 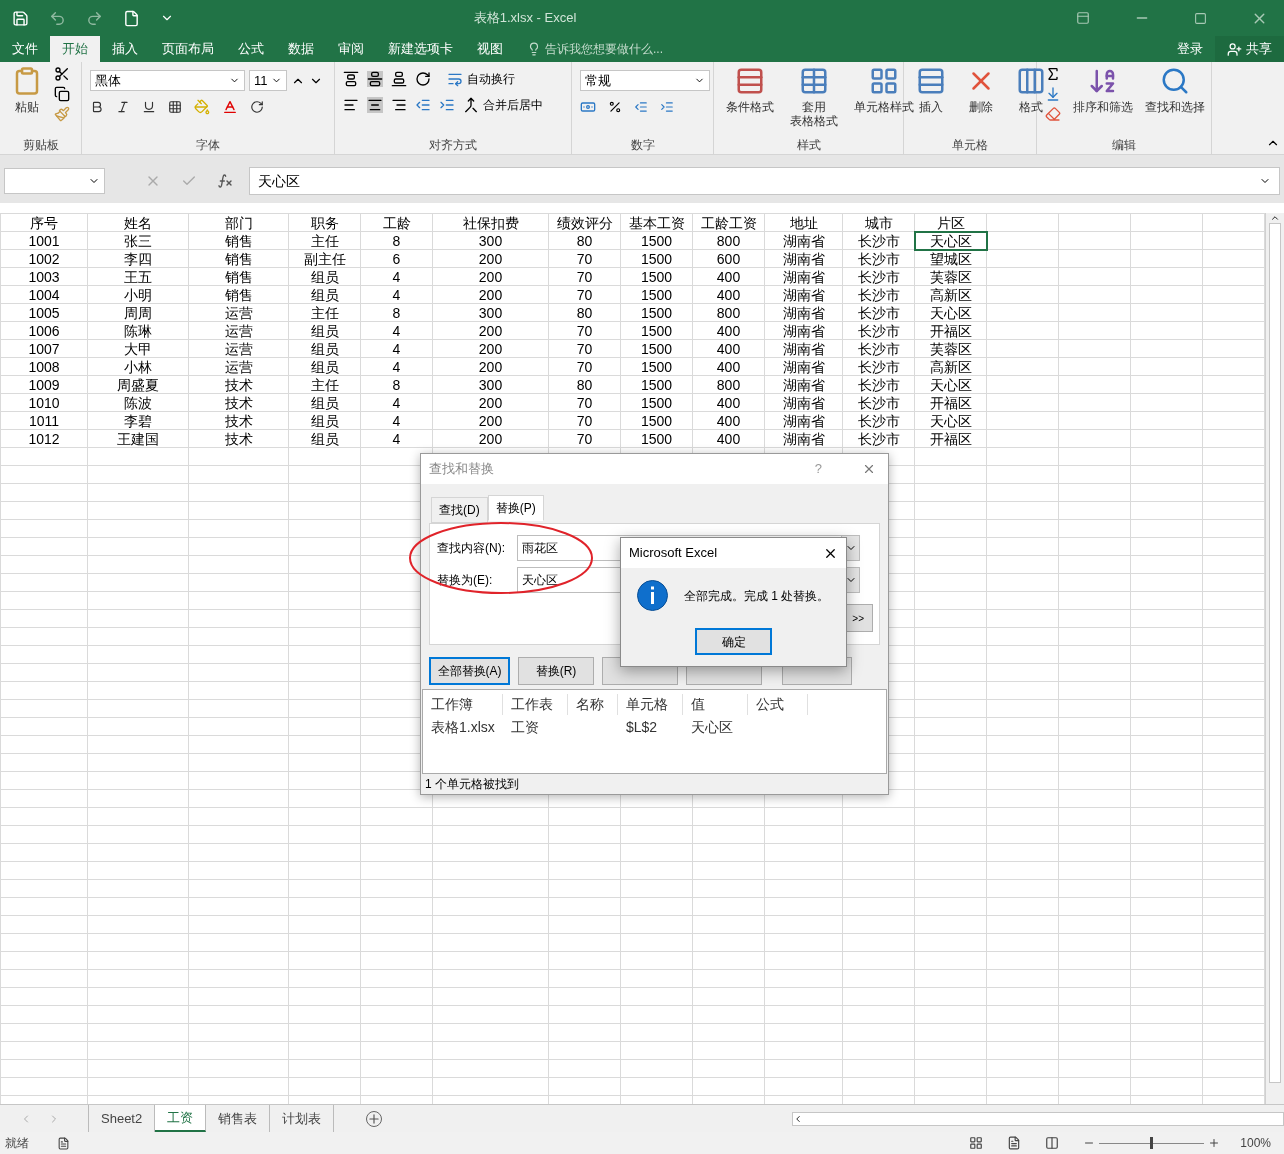 I want to click on cellstyle-button: 单元格样式, so click(x=884, y=97).